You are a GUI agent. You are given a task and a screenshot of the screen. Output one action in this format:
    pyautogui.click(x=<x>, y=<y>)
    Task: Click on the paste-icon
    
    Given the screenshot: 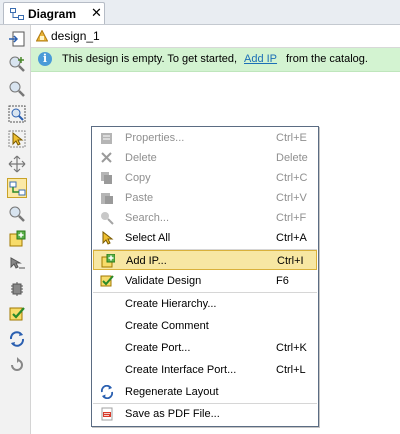 What is the action you would take?
    pyautogui.click(x=107, y=198)
    